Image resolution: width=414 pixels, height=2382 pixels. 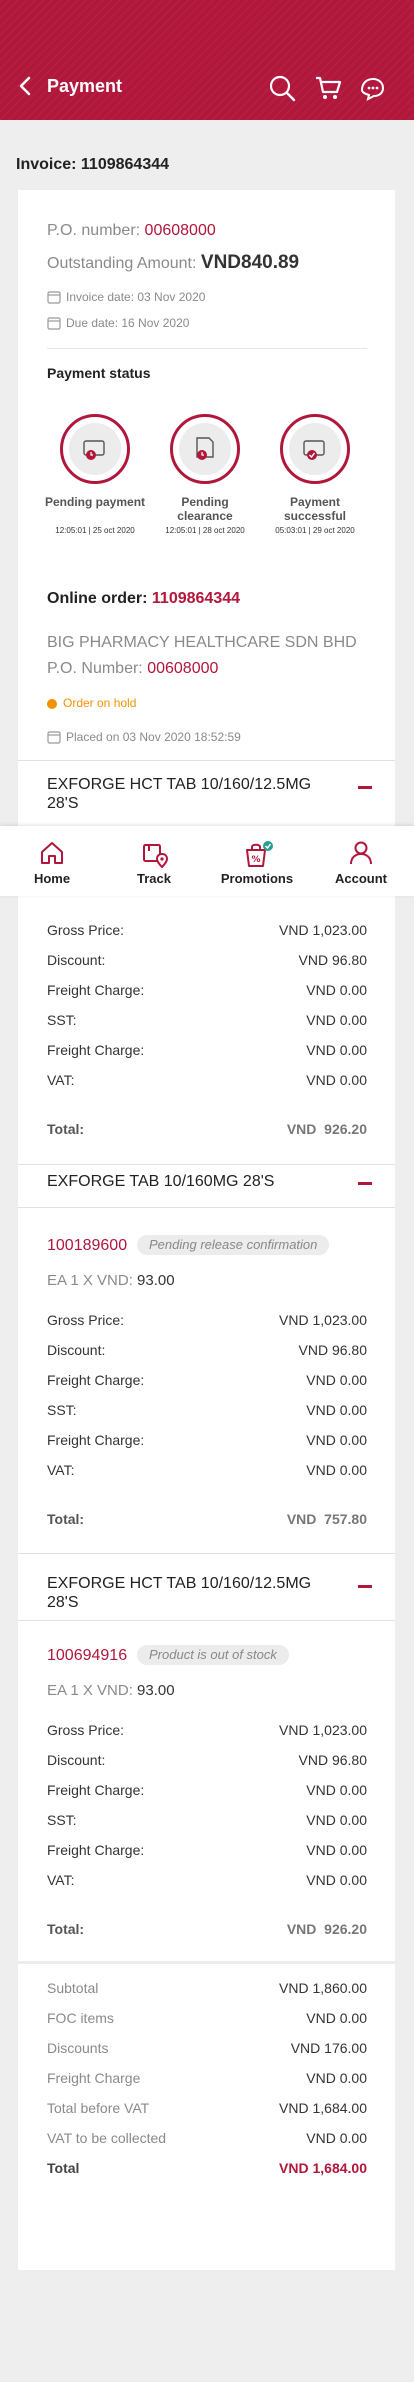 I want to click on page-title: Payment, so click(x=85, y=86).